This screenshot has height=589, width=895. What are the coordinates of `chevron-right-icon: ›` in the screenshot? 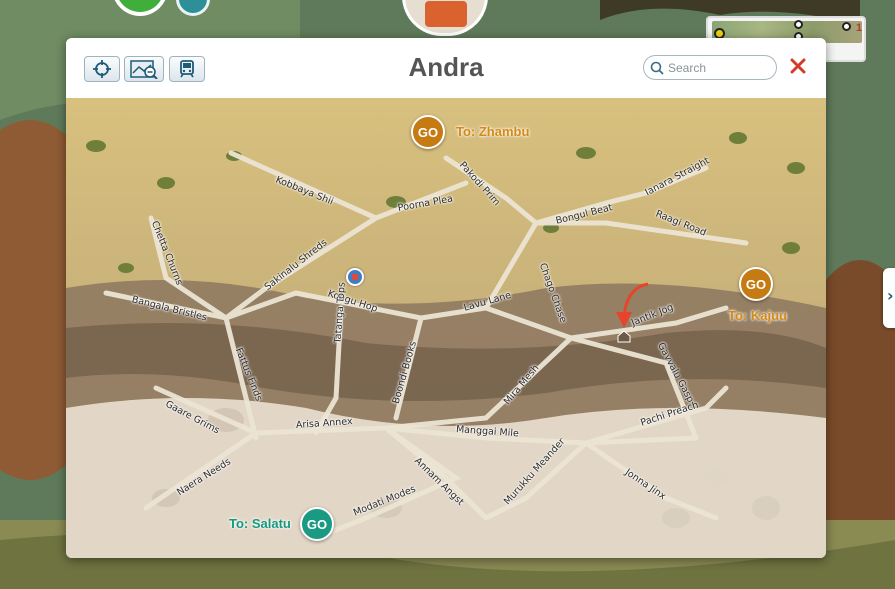 It's located at (890, 295).